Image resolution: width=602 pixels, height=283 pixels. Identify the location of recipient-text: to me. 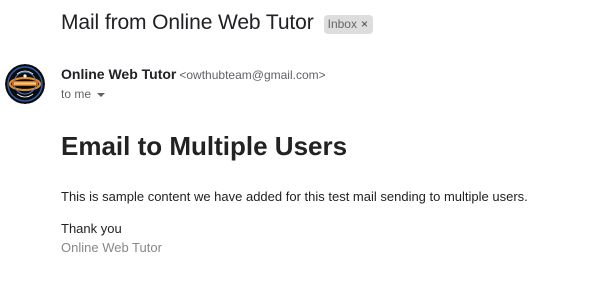
(76, 94).